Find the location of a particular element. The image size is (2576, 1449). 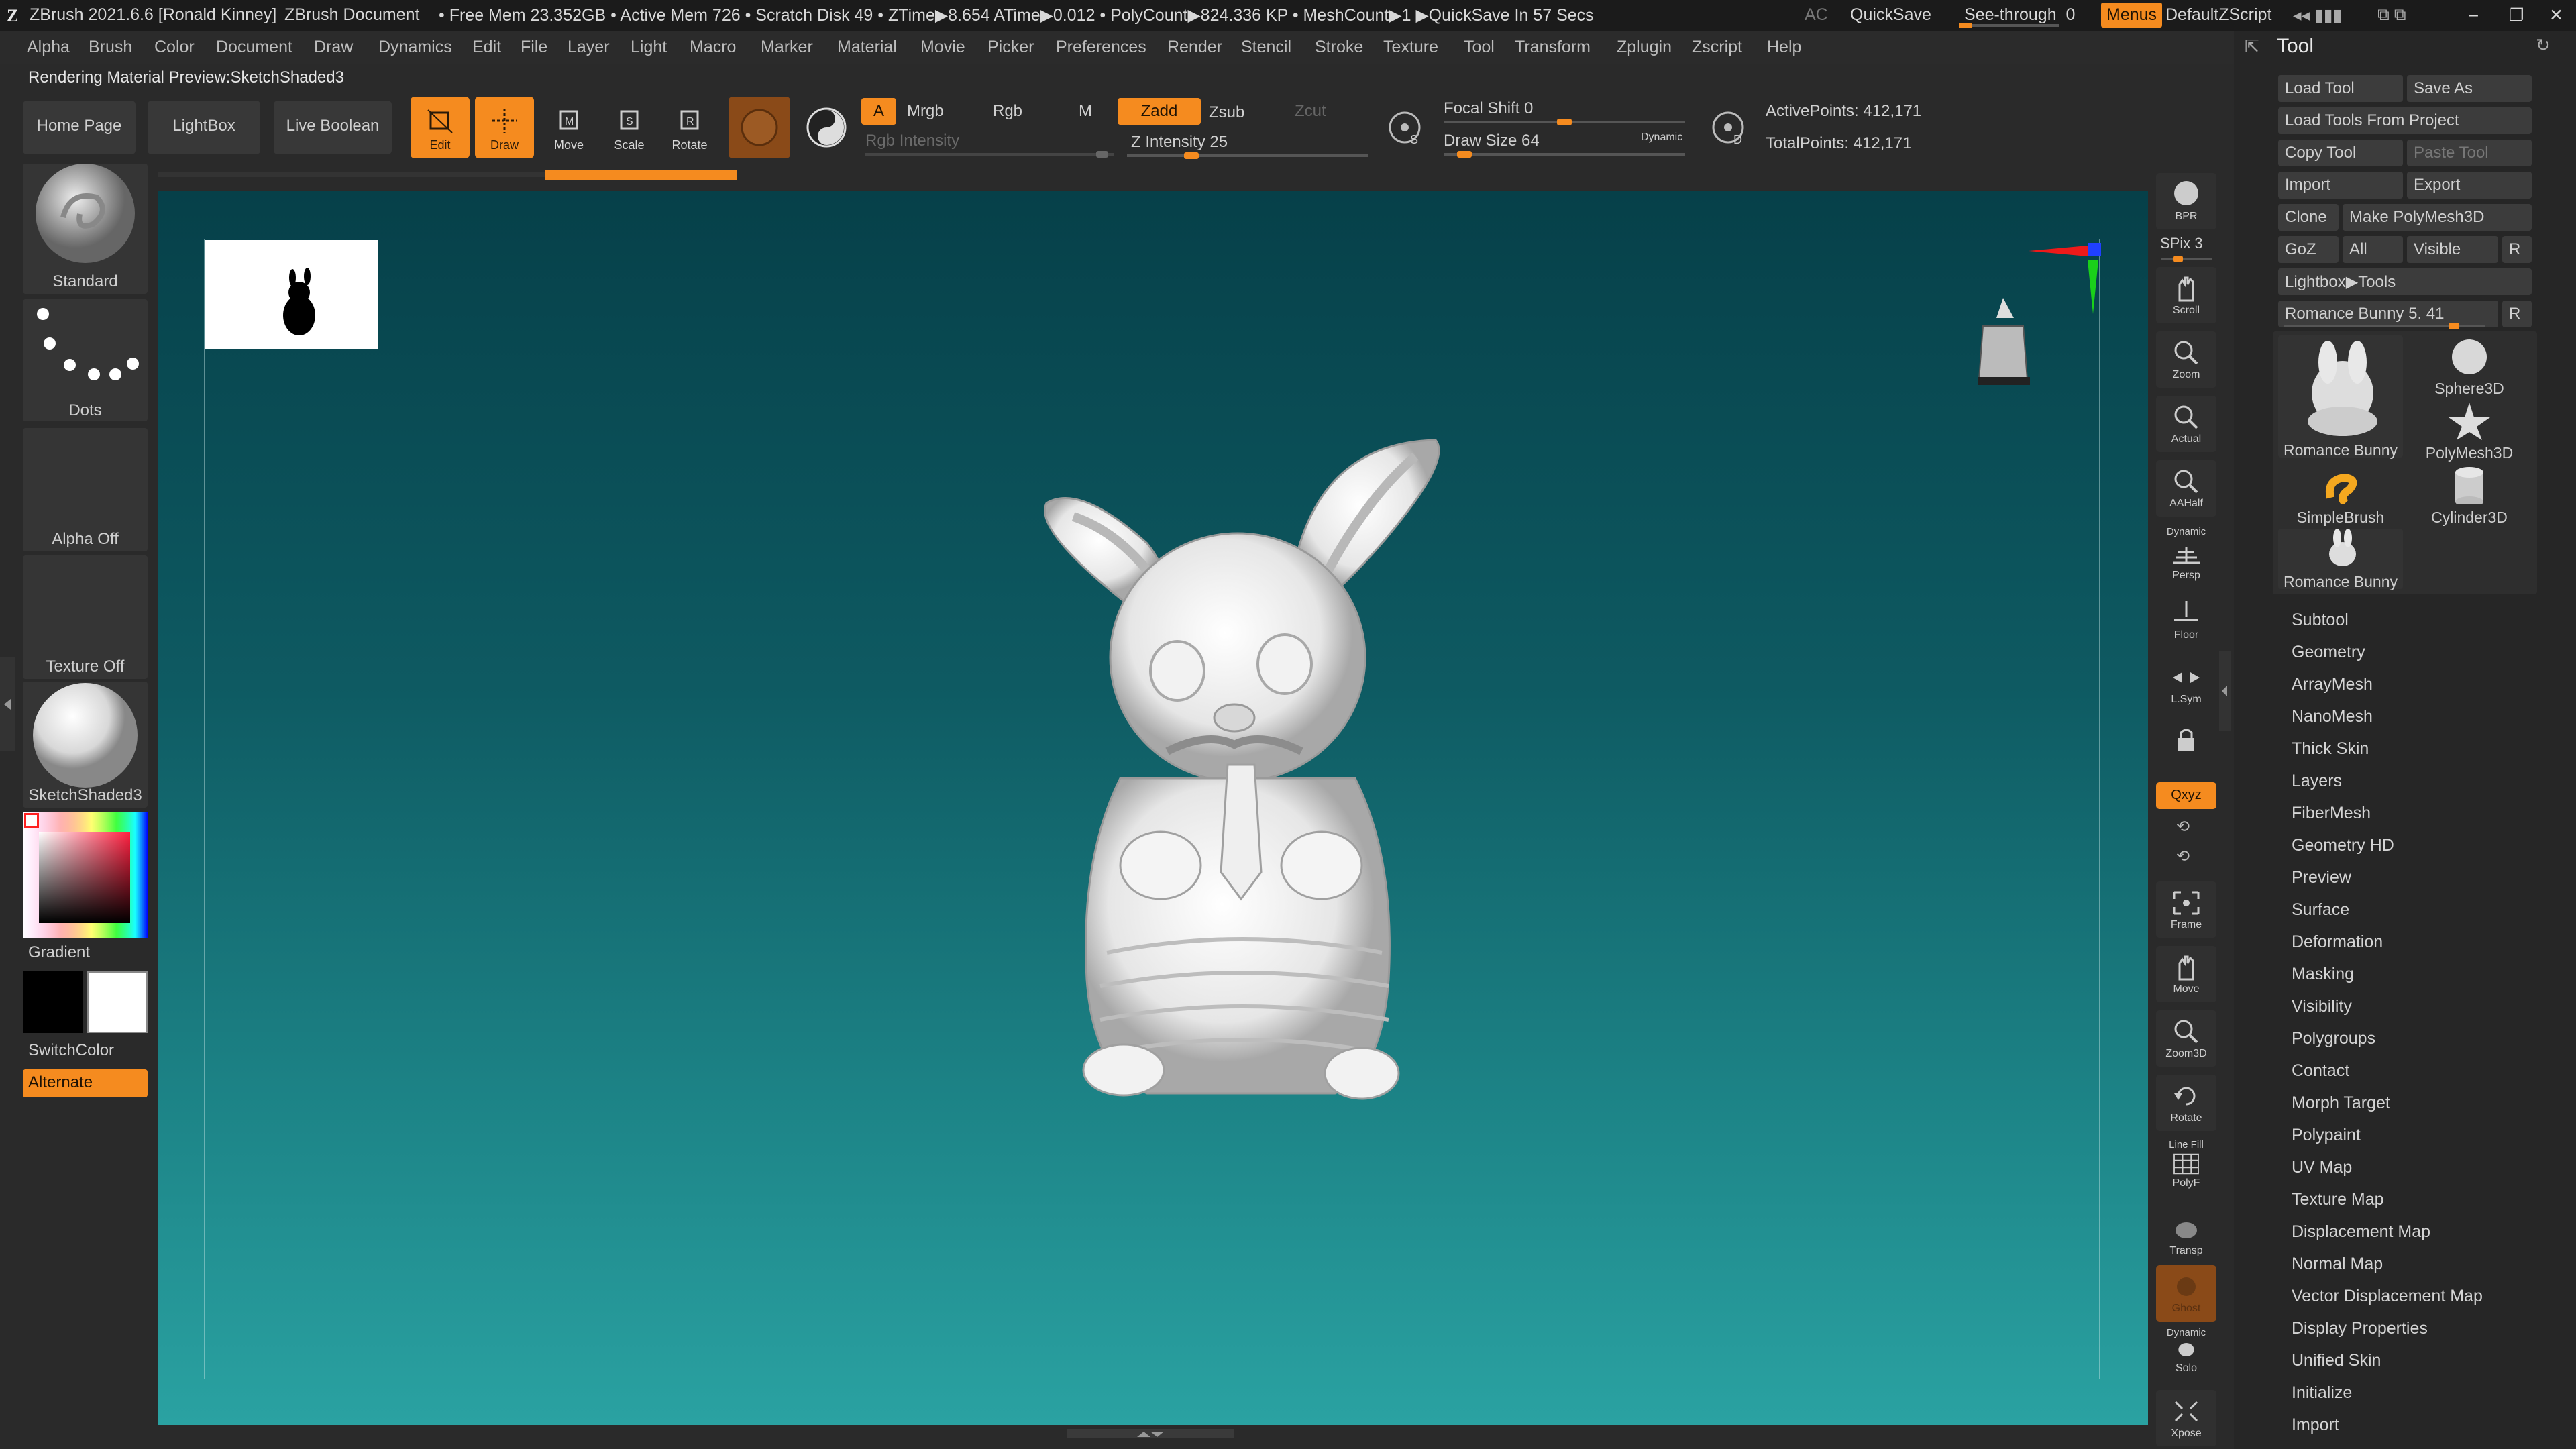

subpalette-deformation: Deformation is located at coordinates (2337, 942).